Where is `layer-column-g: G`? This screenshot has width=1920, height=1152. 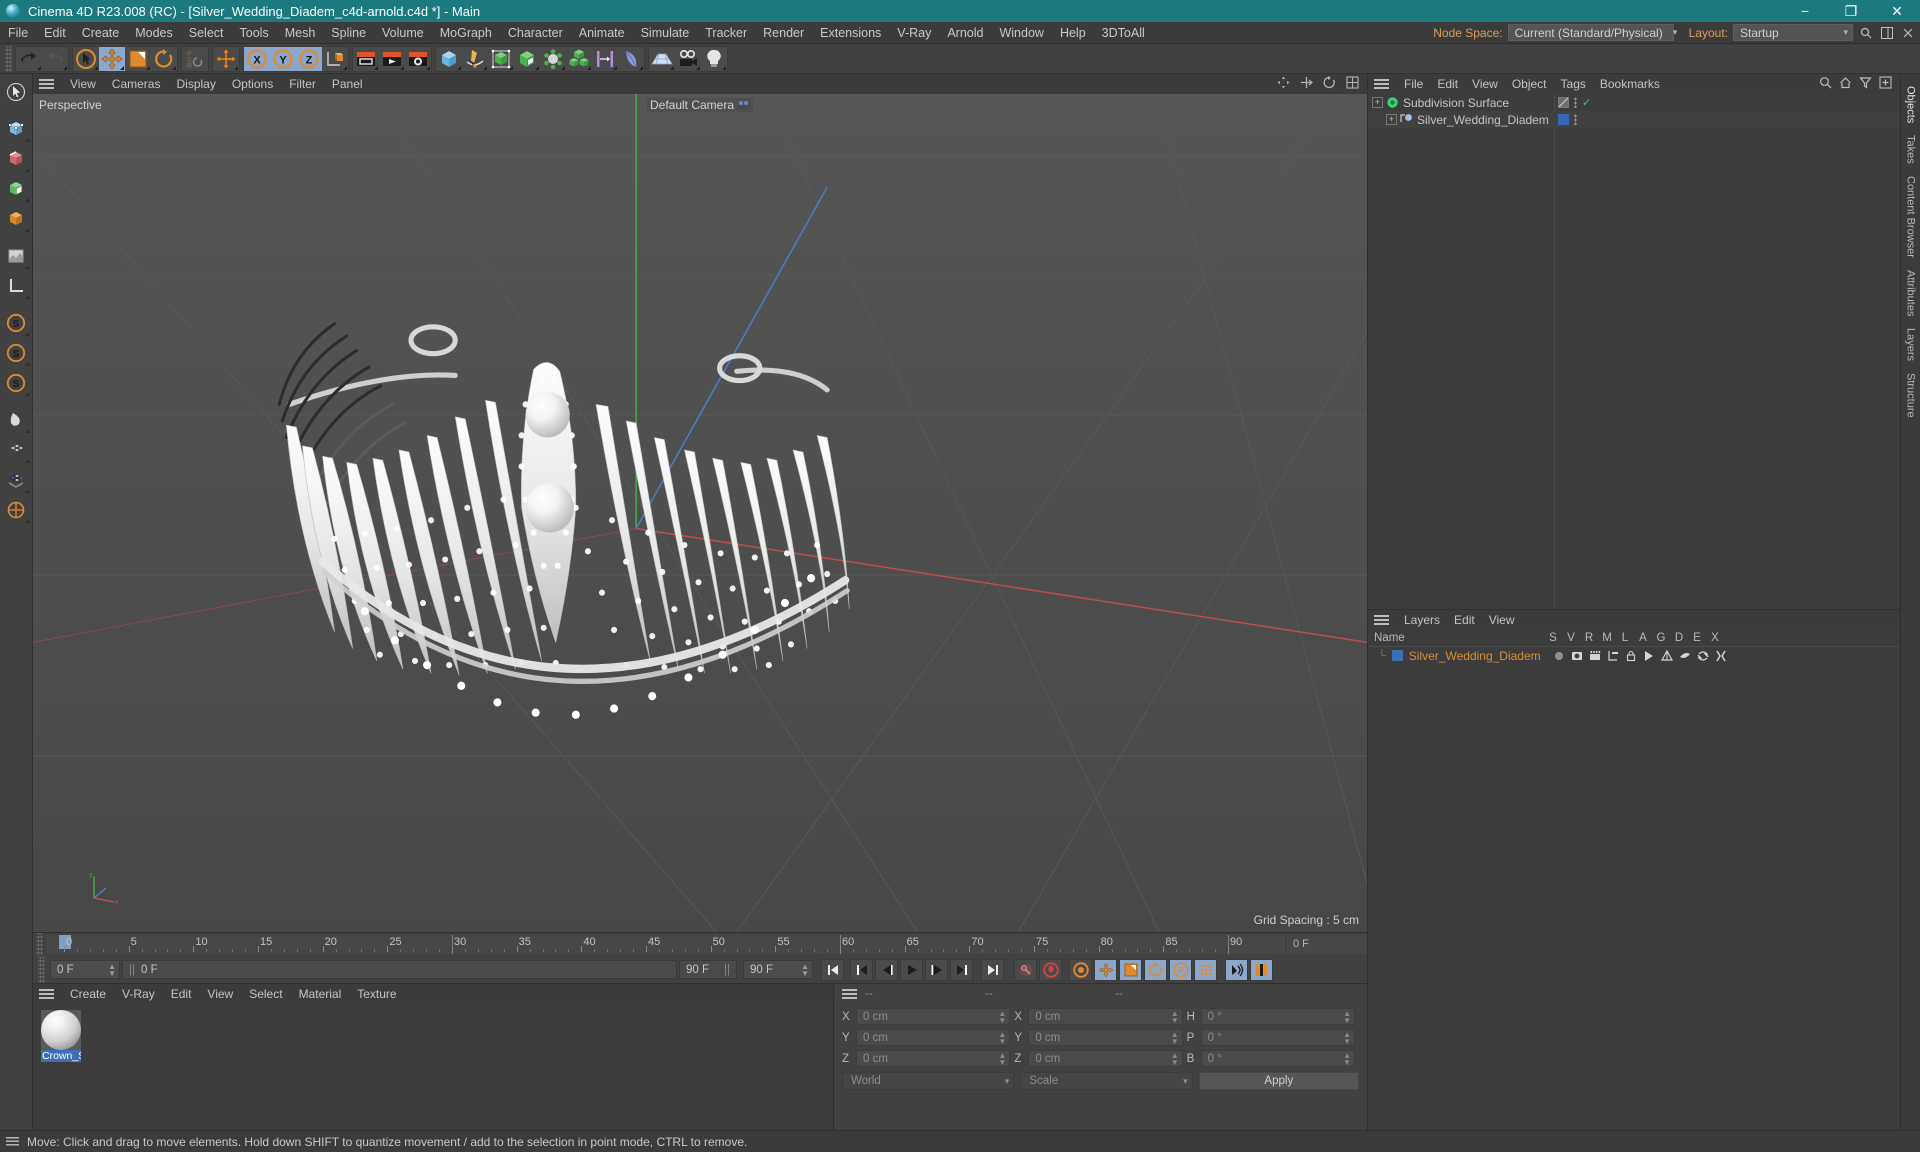 layer-column-g: G is located at coordinates (1661, 638).